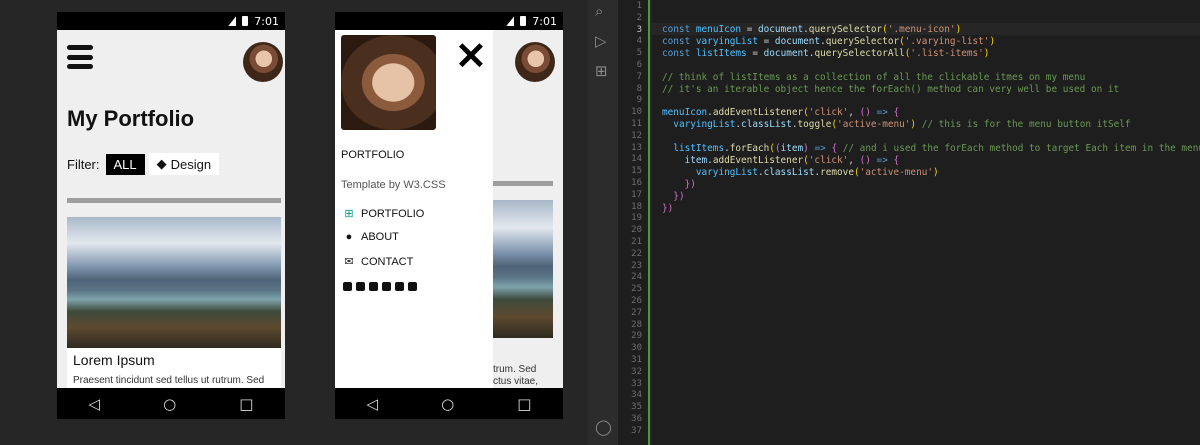 This screenshot has height=445, width=1200. I want to click on nav-item-label: ABOUT, so click(380, 237).